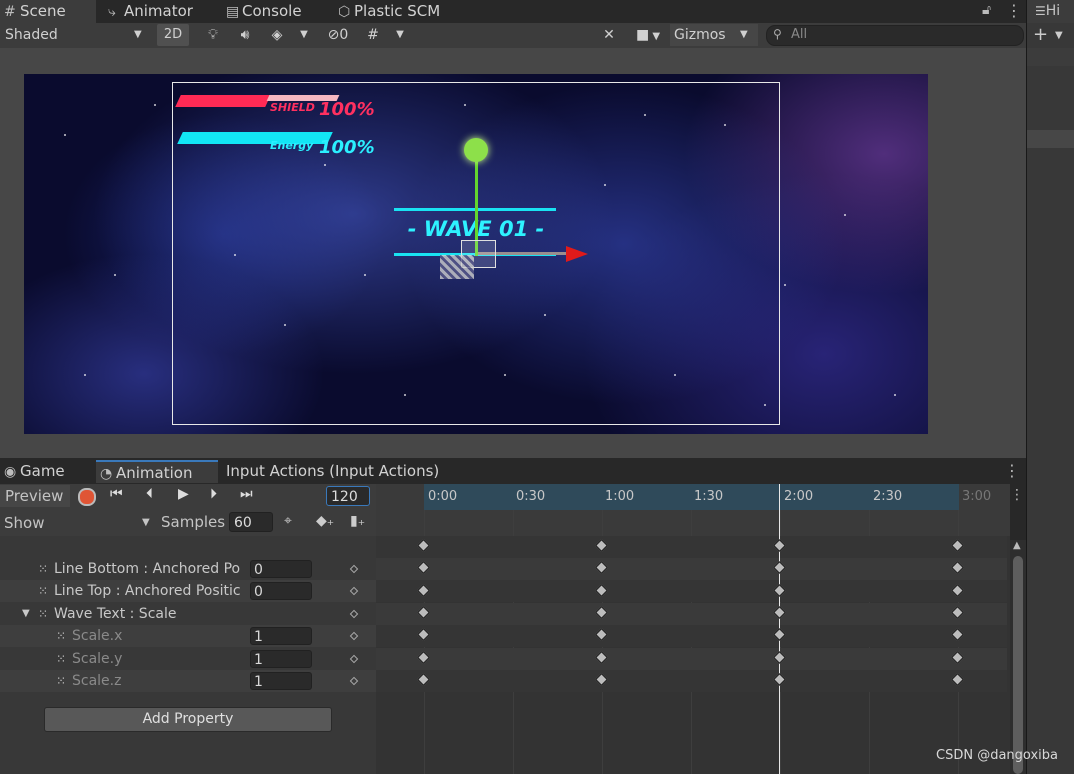 This screenshot has width=1074, height=774. What do you see at coordinates (79, 523) in the screenshot?
I see `clip-dropdown: Show ▼` at bounding box center [79, 523].